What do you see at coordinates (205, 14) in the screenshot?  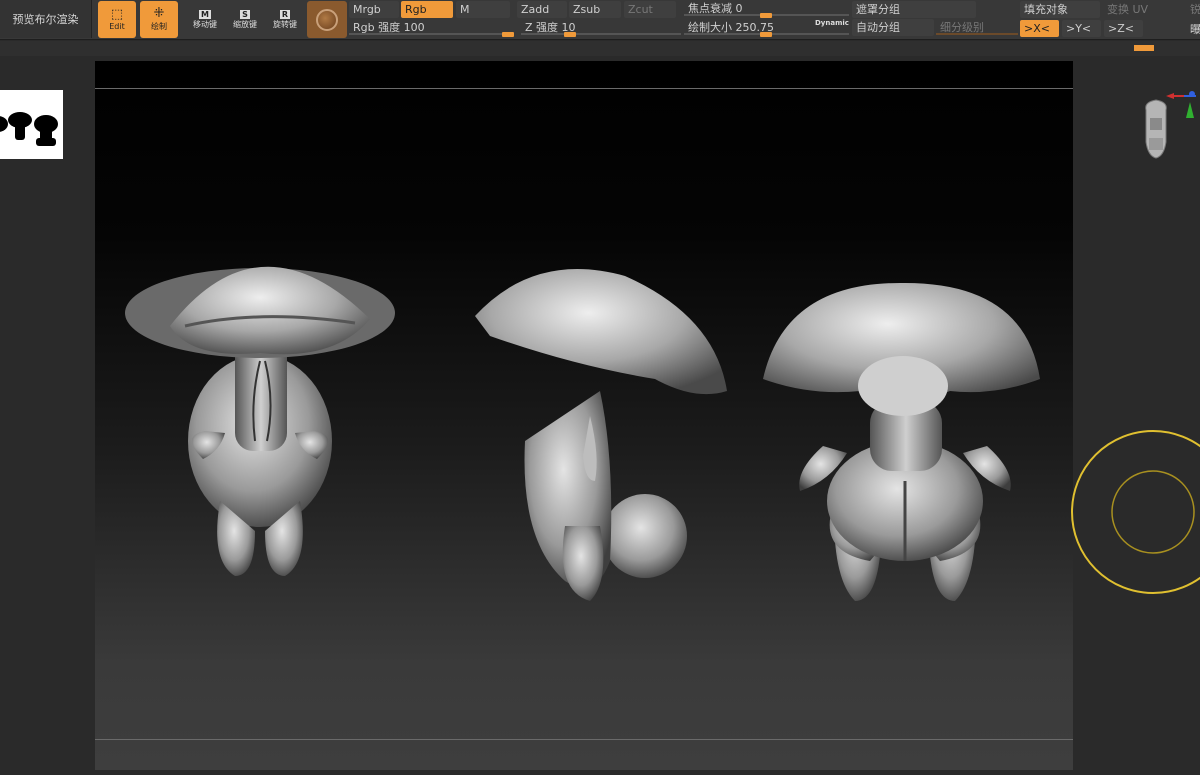 I see `move-key-icon: M` at bounding box center [205, 14].